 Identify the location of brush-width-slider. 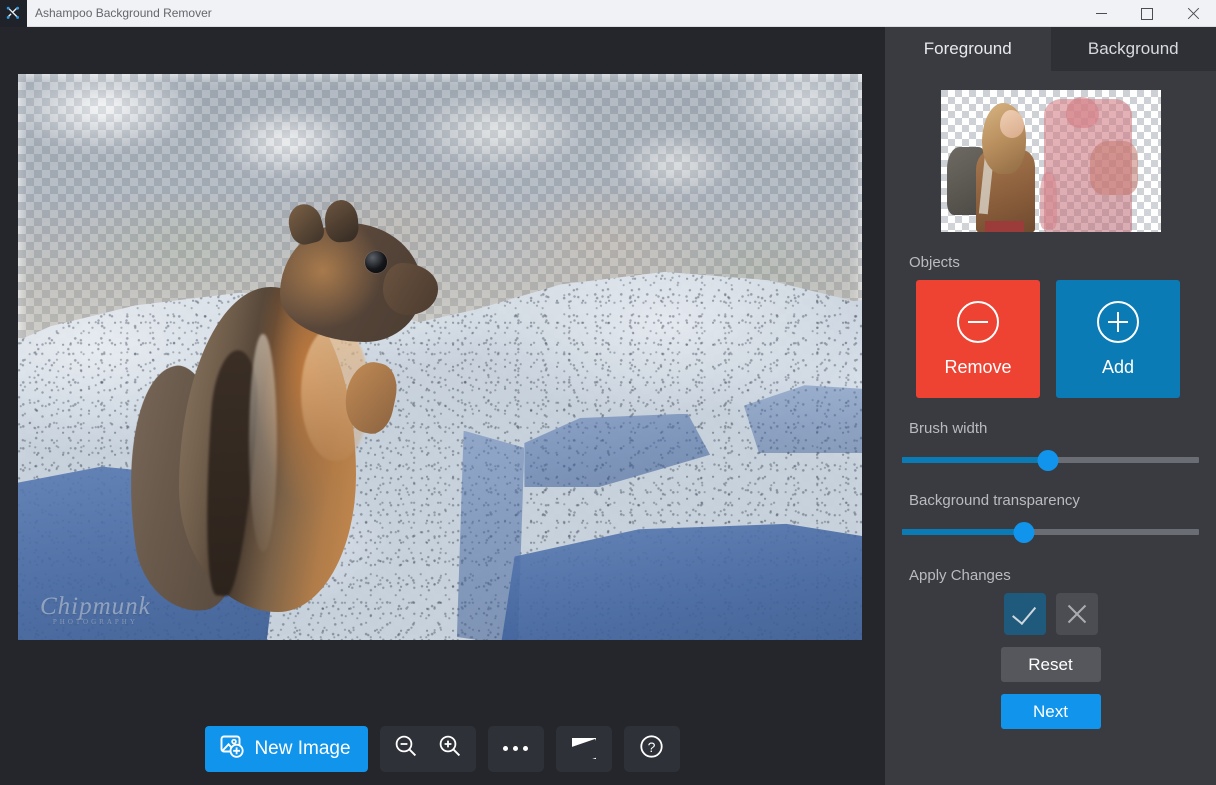
(1050, 460).